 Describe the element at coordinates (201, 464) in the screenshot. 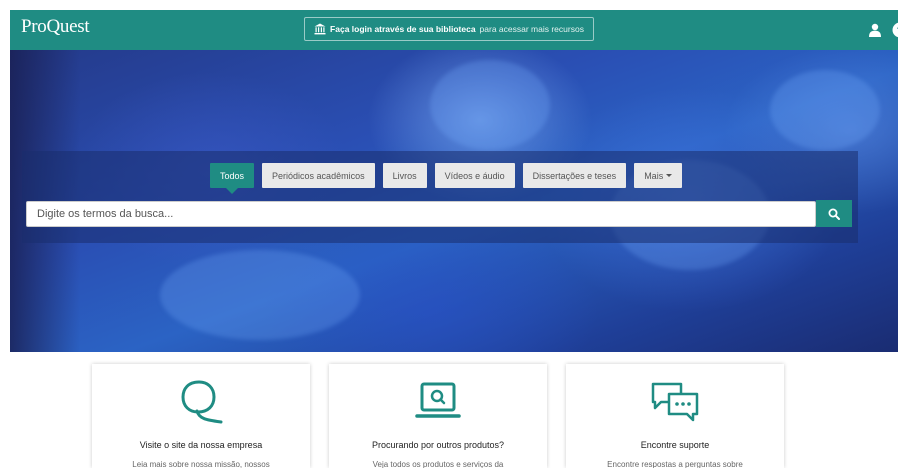

I see `card-text: Leia mais sobre nossa missão, nossos` at that location.